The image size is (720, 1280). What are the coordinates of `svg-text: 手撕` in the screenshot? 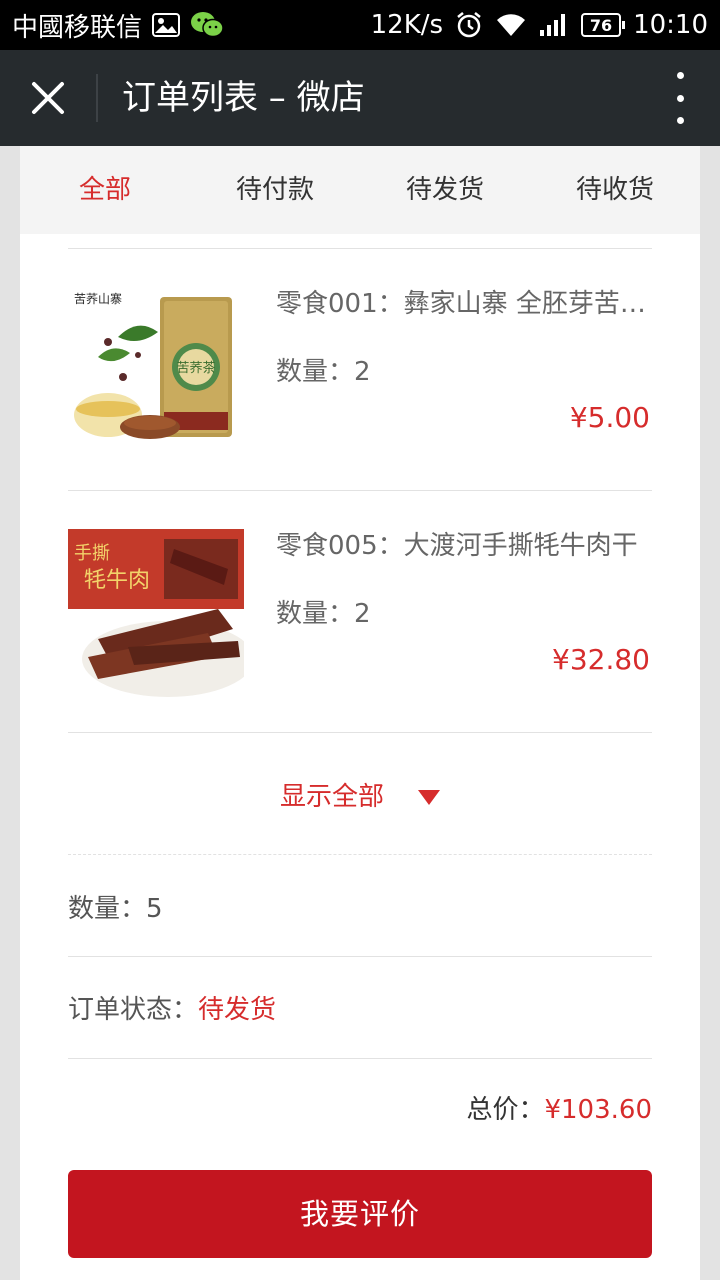 It's located at (92, 553).